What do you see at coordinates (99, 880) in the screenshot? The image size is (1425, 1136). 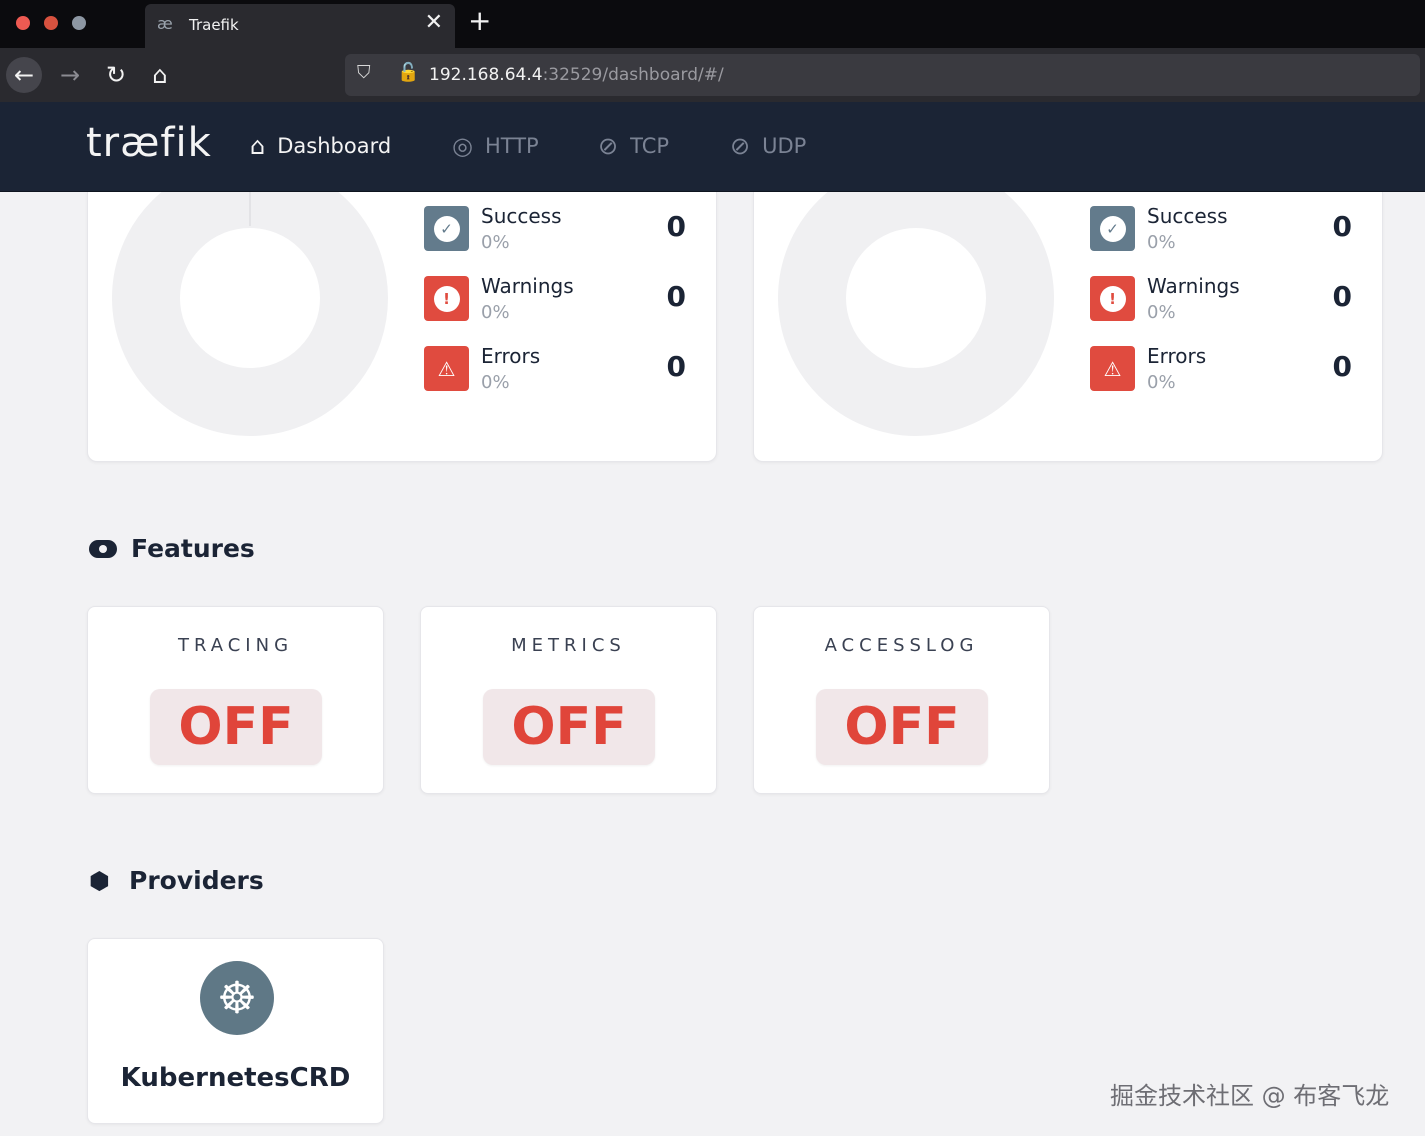 I see `cube-icon: ⬢` at bounding box center [99, 880].